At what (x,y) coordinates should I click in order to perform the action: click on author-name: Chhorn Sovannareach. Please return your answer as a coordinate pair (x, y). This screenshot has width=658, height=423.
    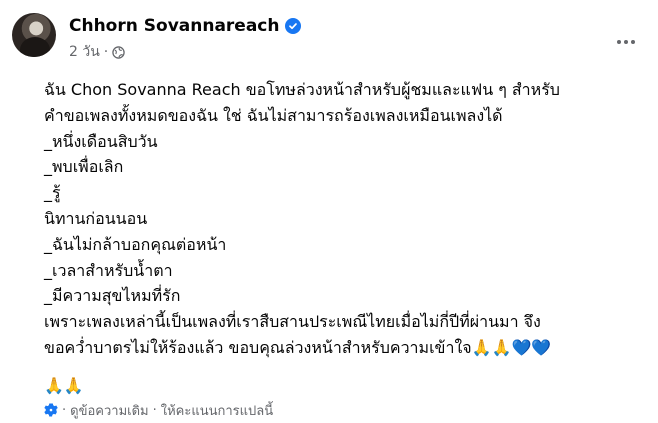
    Looking at the image, I should click on (174, 26).